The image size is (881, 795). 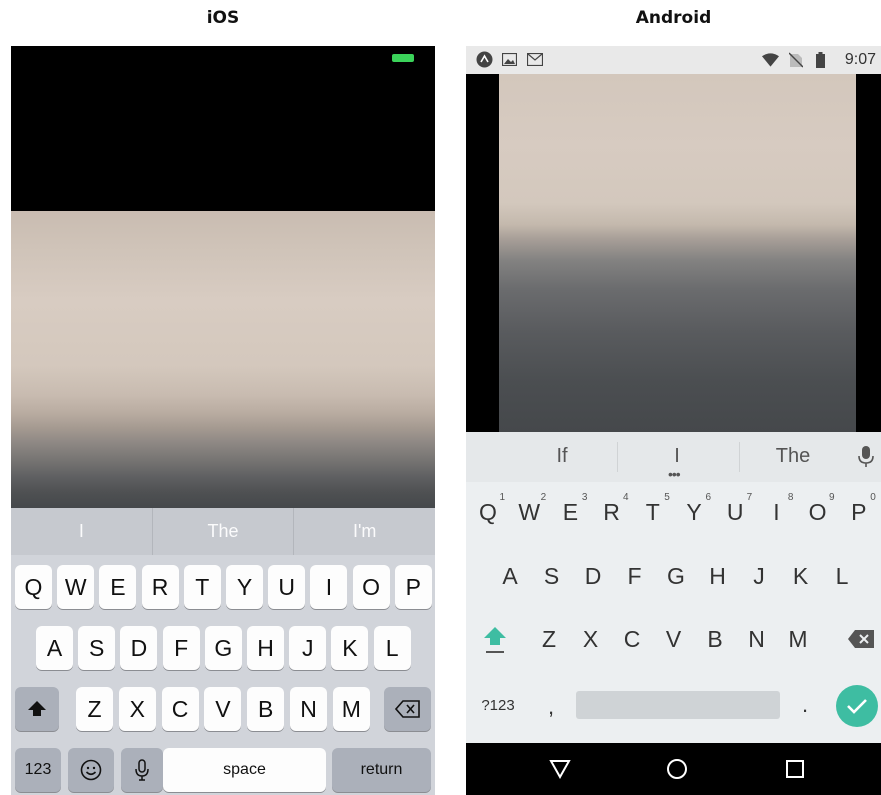 I want to click on key-hint: 0, so click(x=873, y=497).